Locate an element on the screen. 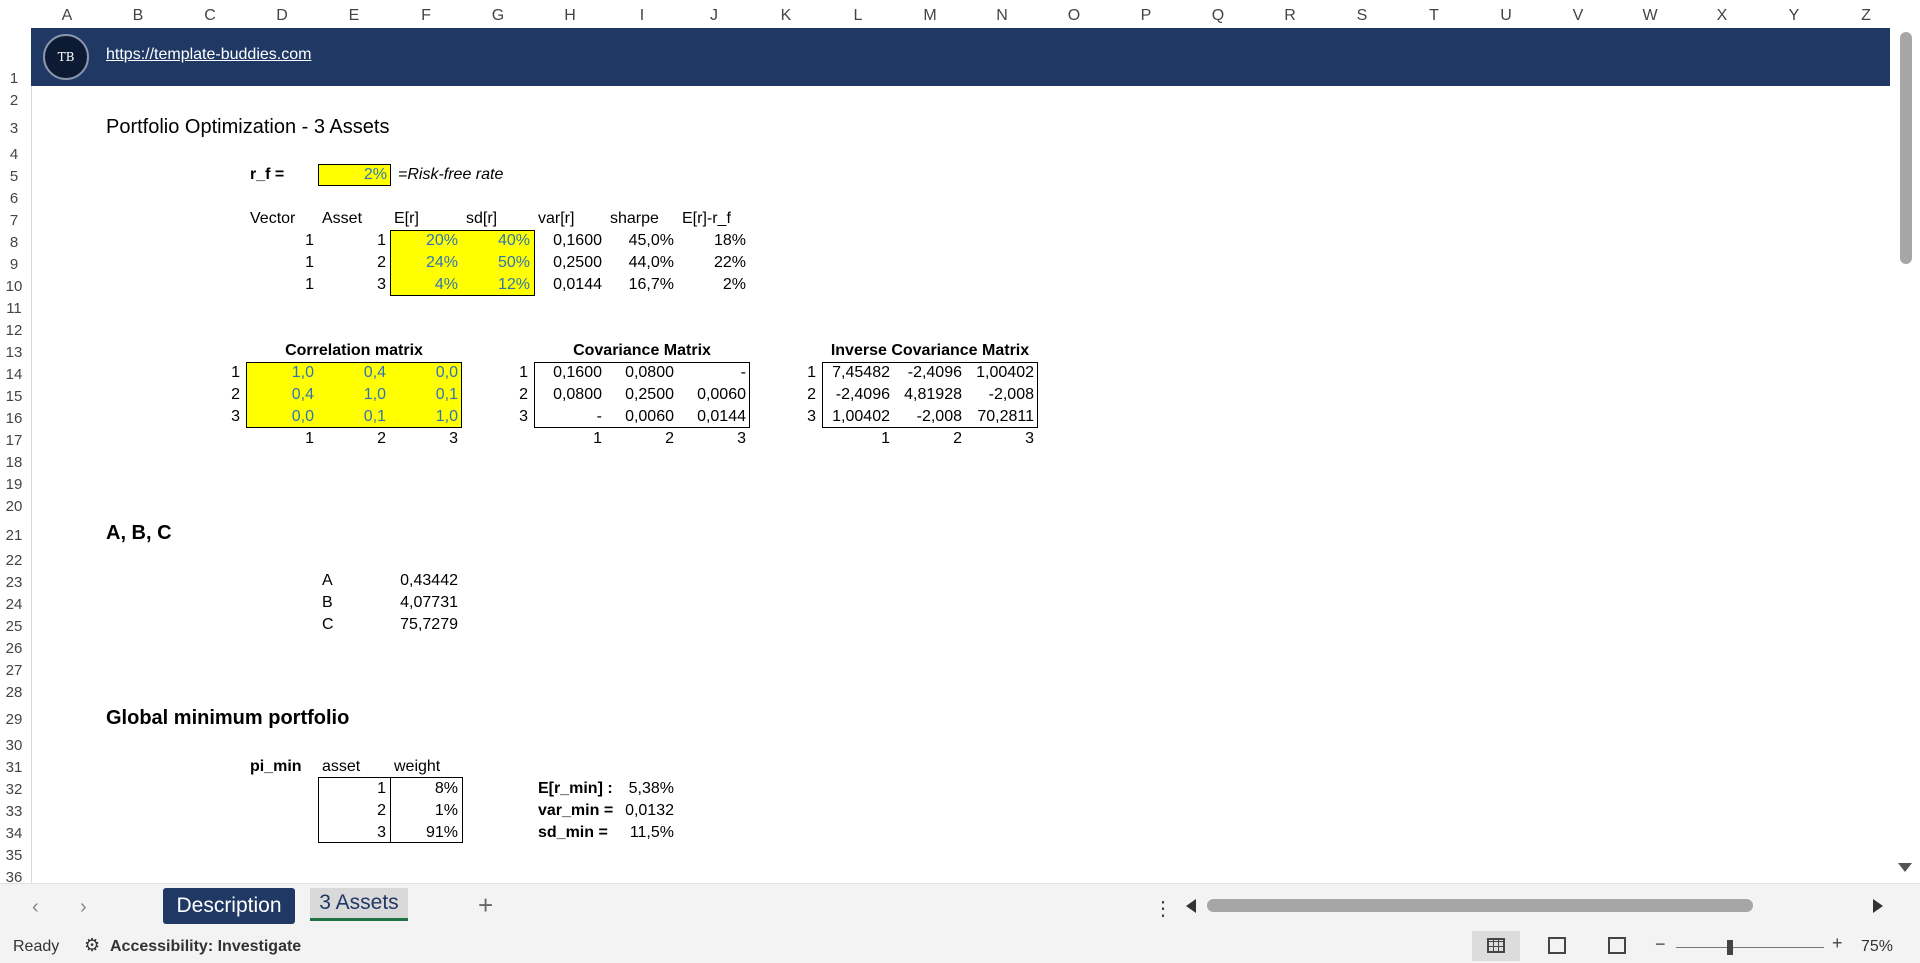 This screenshot has height=963, width=1920. status-ready: Ready is located at coordinates (36, 946).